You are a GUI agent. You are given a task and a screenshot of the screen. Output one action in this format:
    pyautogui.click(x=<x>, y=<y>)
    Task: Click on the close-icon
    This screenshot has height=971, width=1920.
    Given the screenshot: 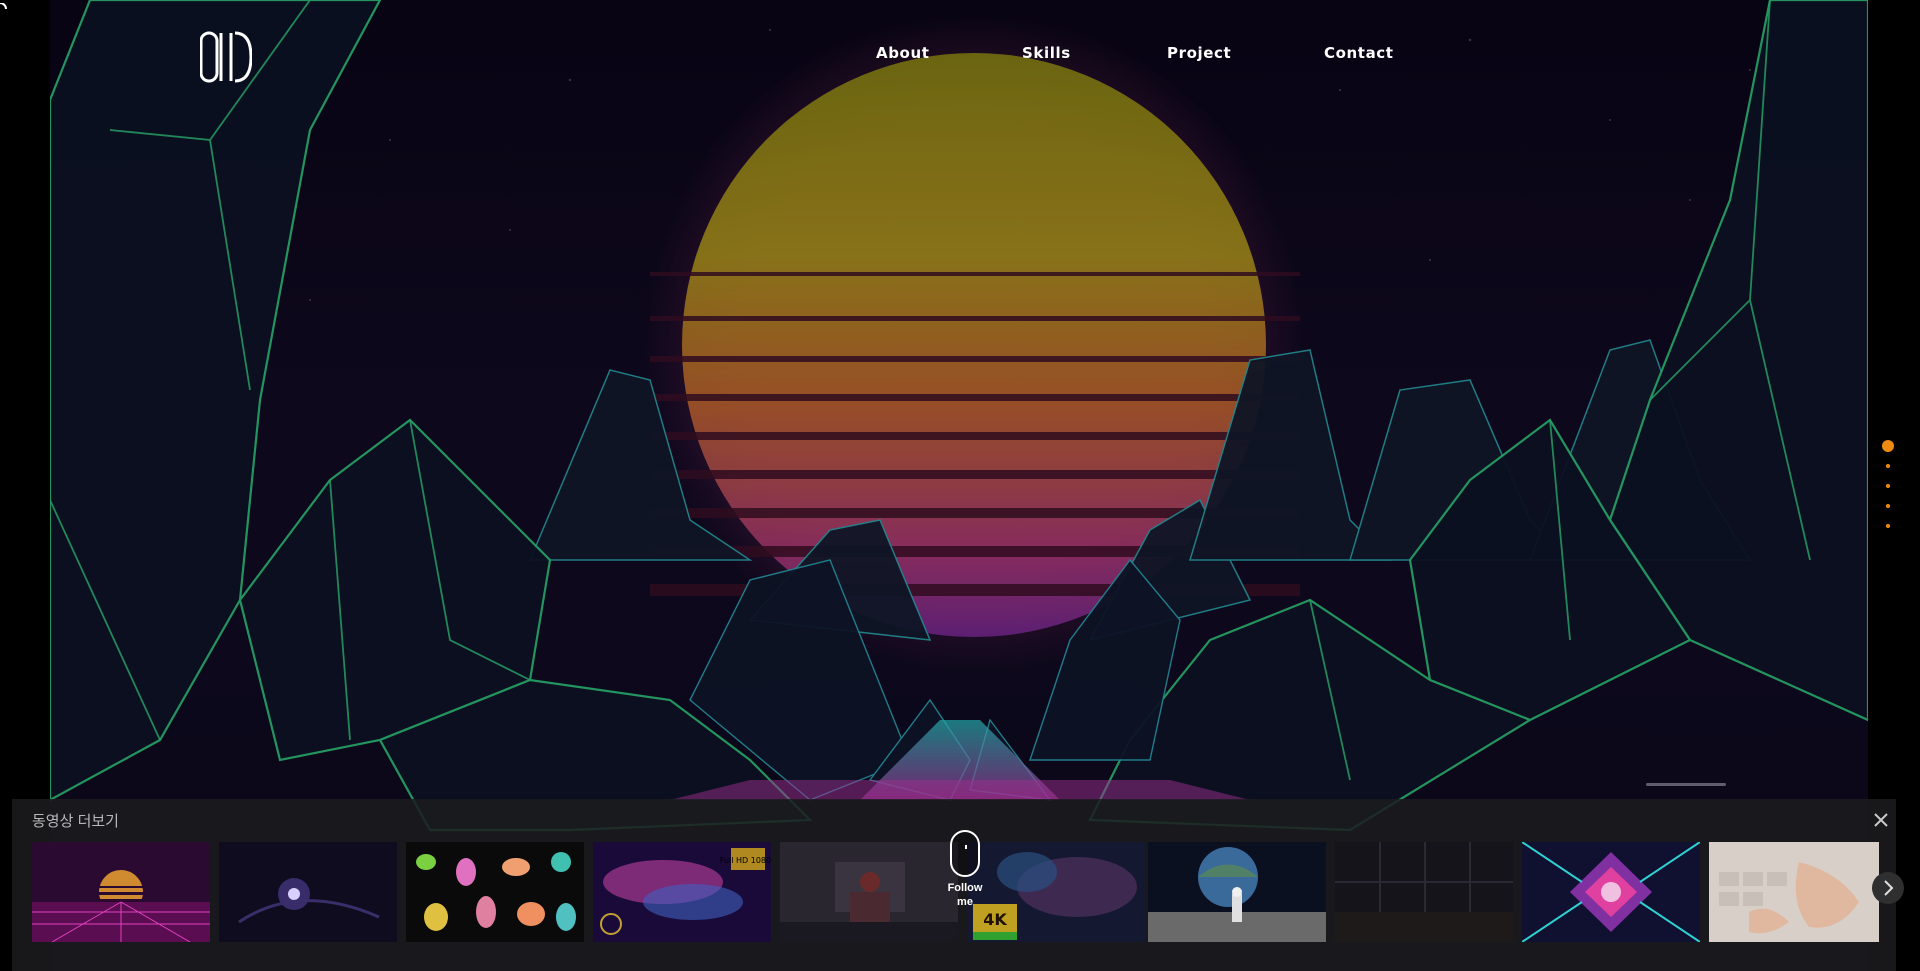 What is the action you would take?
    pyautogui.click(x=1881, y=820)
    